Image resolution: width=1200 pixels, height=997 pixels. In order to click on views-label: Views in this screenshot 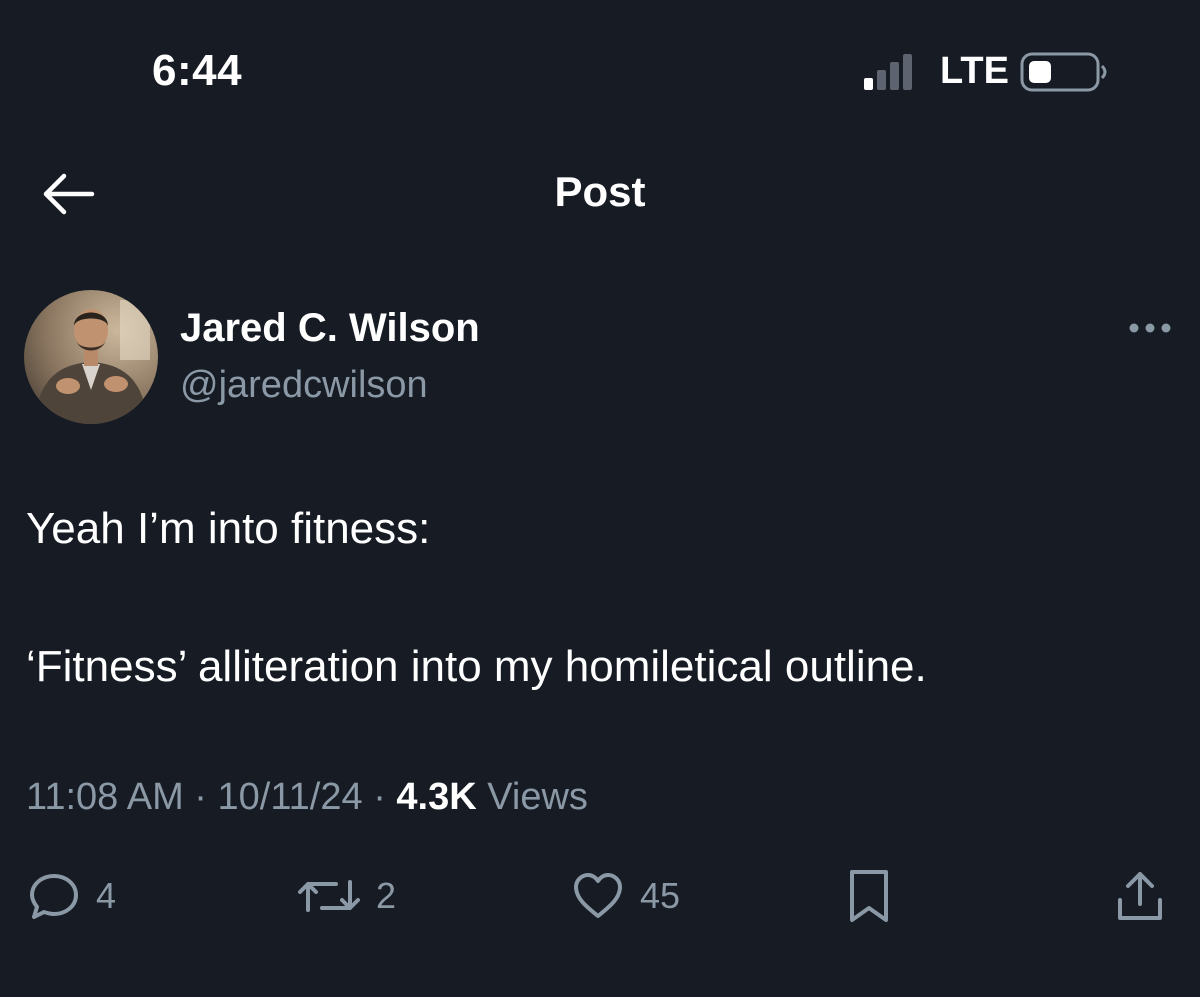, I will do `click(537, 797)`.